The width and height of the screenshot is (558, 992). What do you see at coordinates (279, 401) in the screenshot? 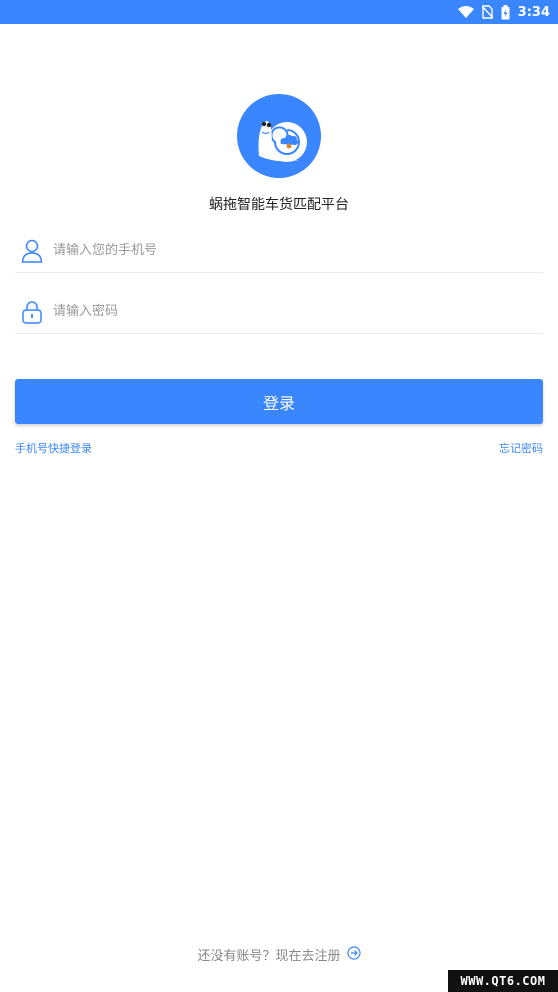
I see `login-button: 登录` at bounding box center [279, 401].